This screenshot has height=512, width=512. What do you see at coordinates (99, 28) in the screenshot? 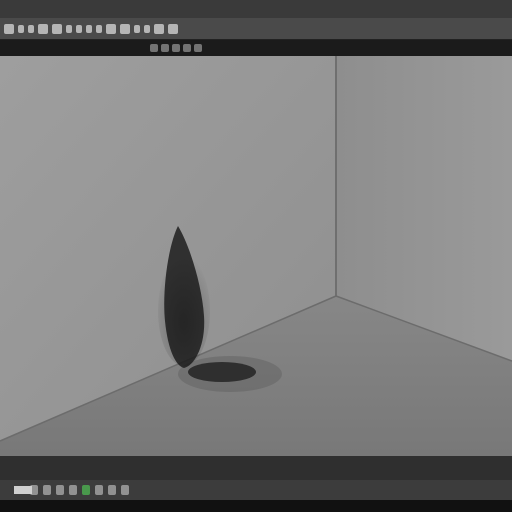
I see `scale-icon` at bounding box center [99, 28].